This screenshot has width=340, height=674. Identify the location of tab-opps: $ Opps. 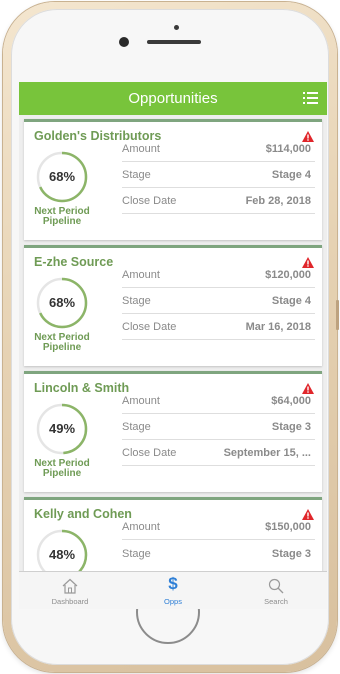
(173, 590).